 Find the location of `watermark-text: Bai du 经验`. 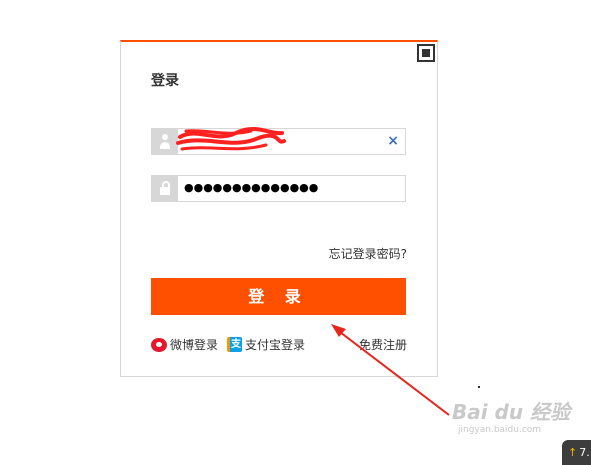

watermark-text: Bai du 经验 is located at coordinates (511, 412).